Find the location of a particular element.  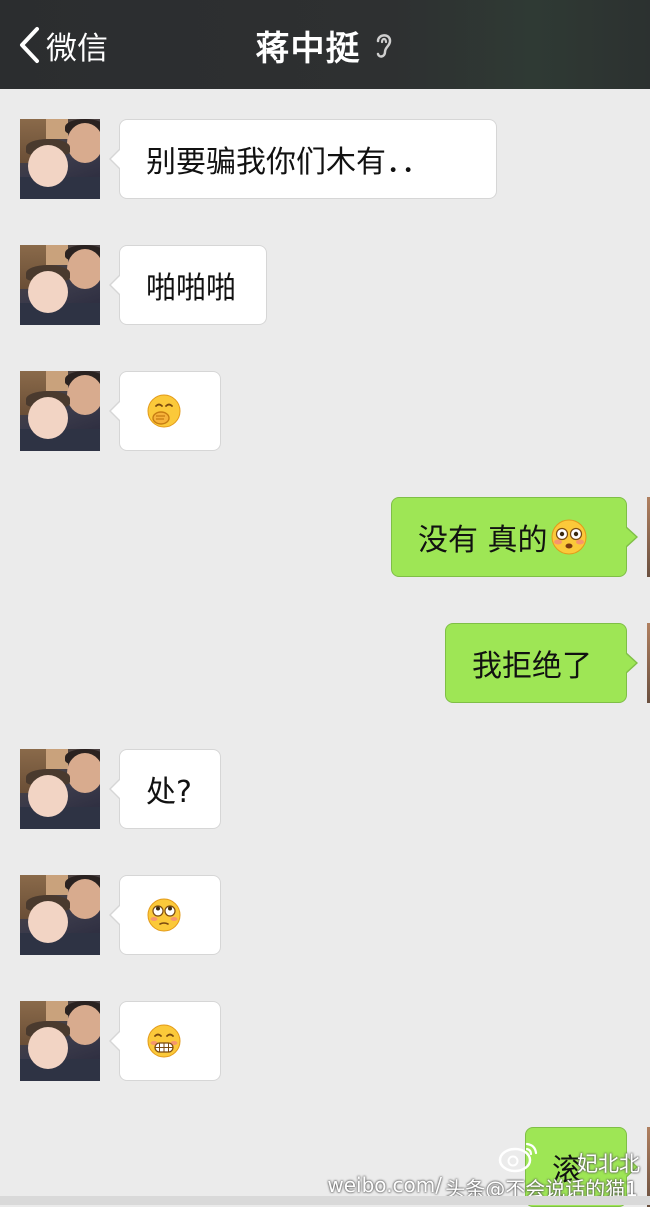

message-text: 别要骗我你们木有．． is located at coordinates (288, 162).